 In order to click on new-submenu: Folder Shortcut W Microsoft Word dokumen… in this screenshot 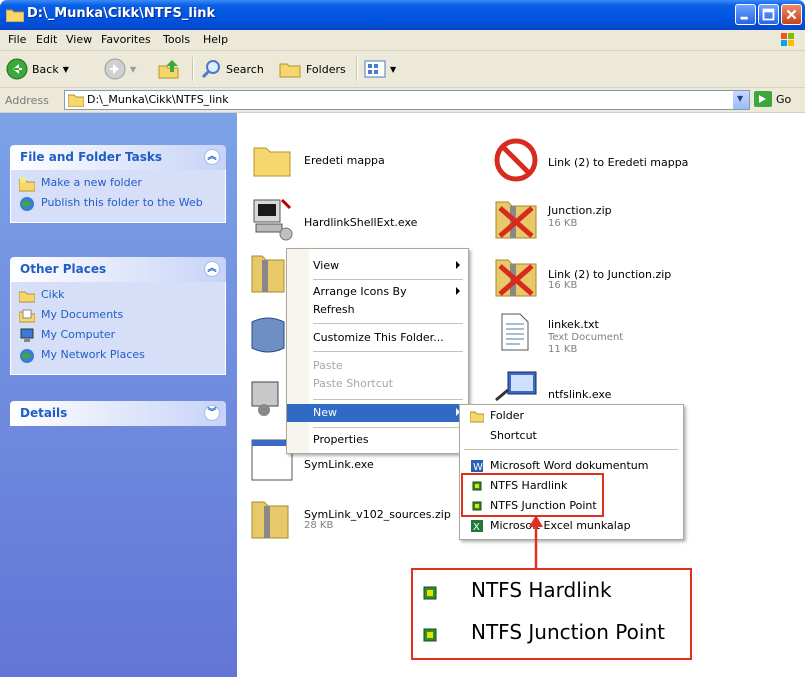, I will do `click(571, 472)`.